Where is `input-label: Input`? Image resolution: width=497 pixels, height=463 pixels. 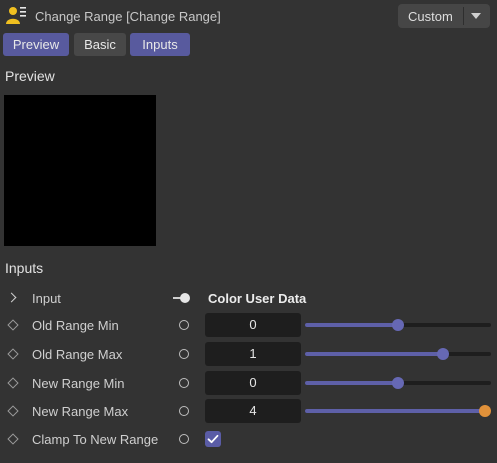
input-label: Input is located at coordinates (46, 298).